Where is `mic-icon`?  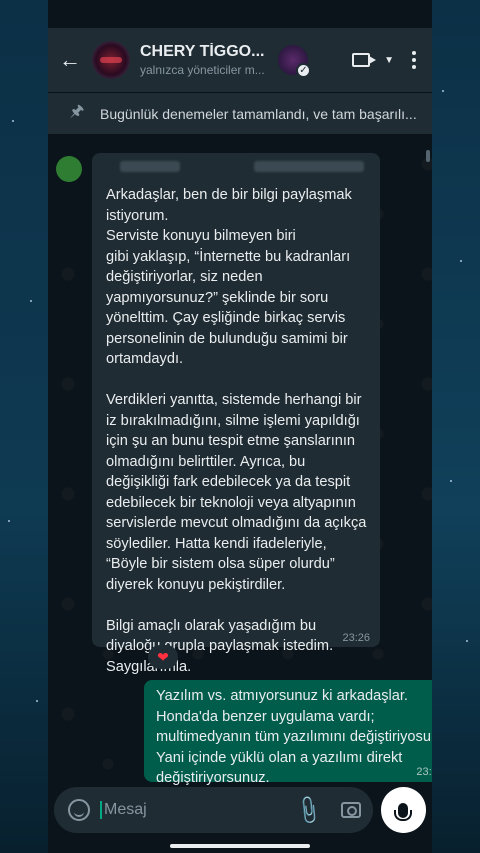
mic-icon is located at coordinates (403, 811).